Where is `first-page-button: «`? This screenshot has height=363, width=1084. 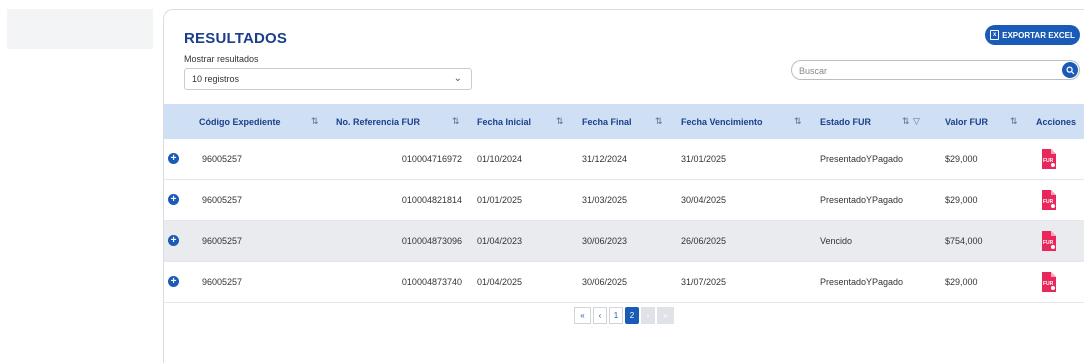 first-page-button: « is located at coordinates (582, 315).